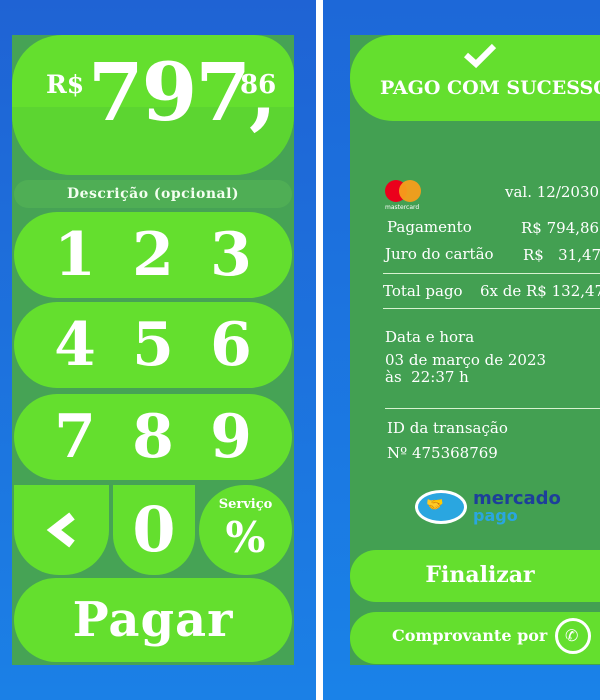 Image resolution: width=600 pixels, height=700 pixels. Describe the element at coordinates (231, 345) in the screenshot. I see `key-6: 6` at that location.